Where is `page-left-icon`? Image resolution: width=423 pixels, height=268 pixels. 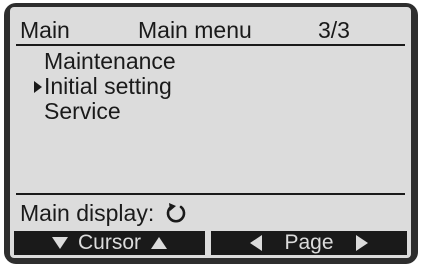
page-left-icon is located at coordinates (256, 243).